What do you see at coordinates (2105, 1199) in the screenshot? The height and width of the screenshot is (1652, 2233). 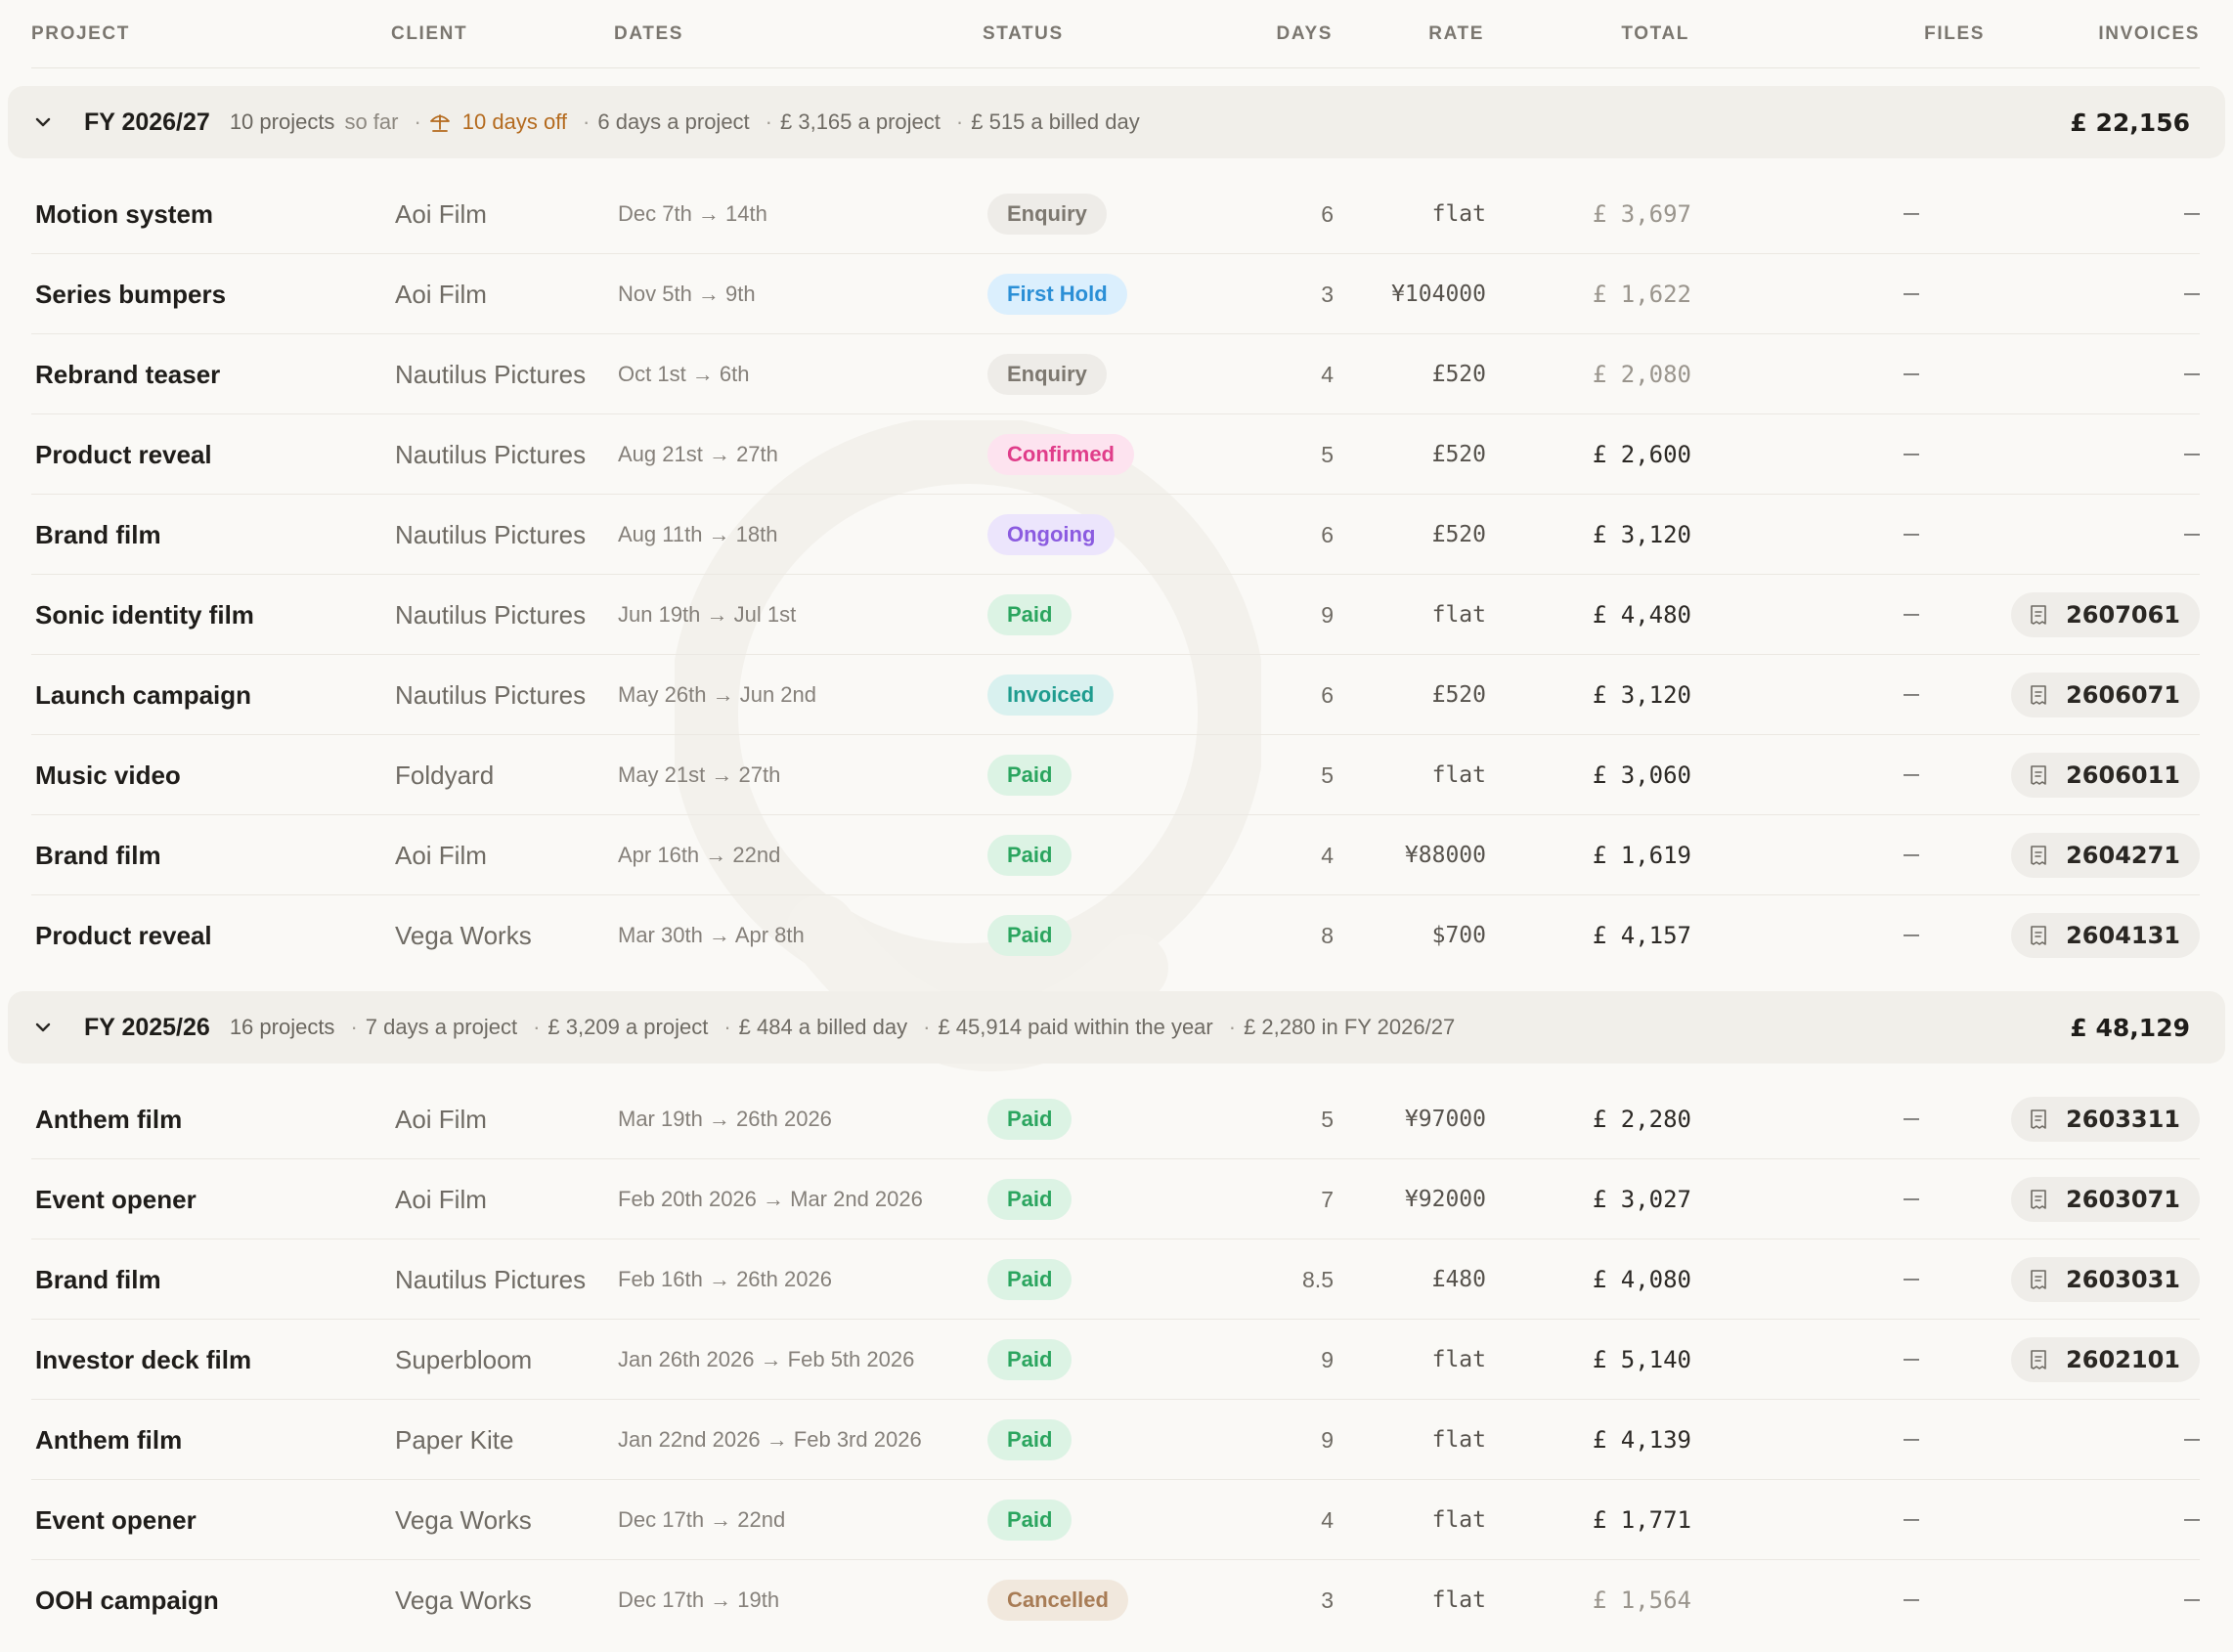 I see `invoice-button: 2603071` at bounding box center [2105, 1199].